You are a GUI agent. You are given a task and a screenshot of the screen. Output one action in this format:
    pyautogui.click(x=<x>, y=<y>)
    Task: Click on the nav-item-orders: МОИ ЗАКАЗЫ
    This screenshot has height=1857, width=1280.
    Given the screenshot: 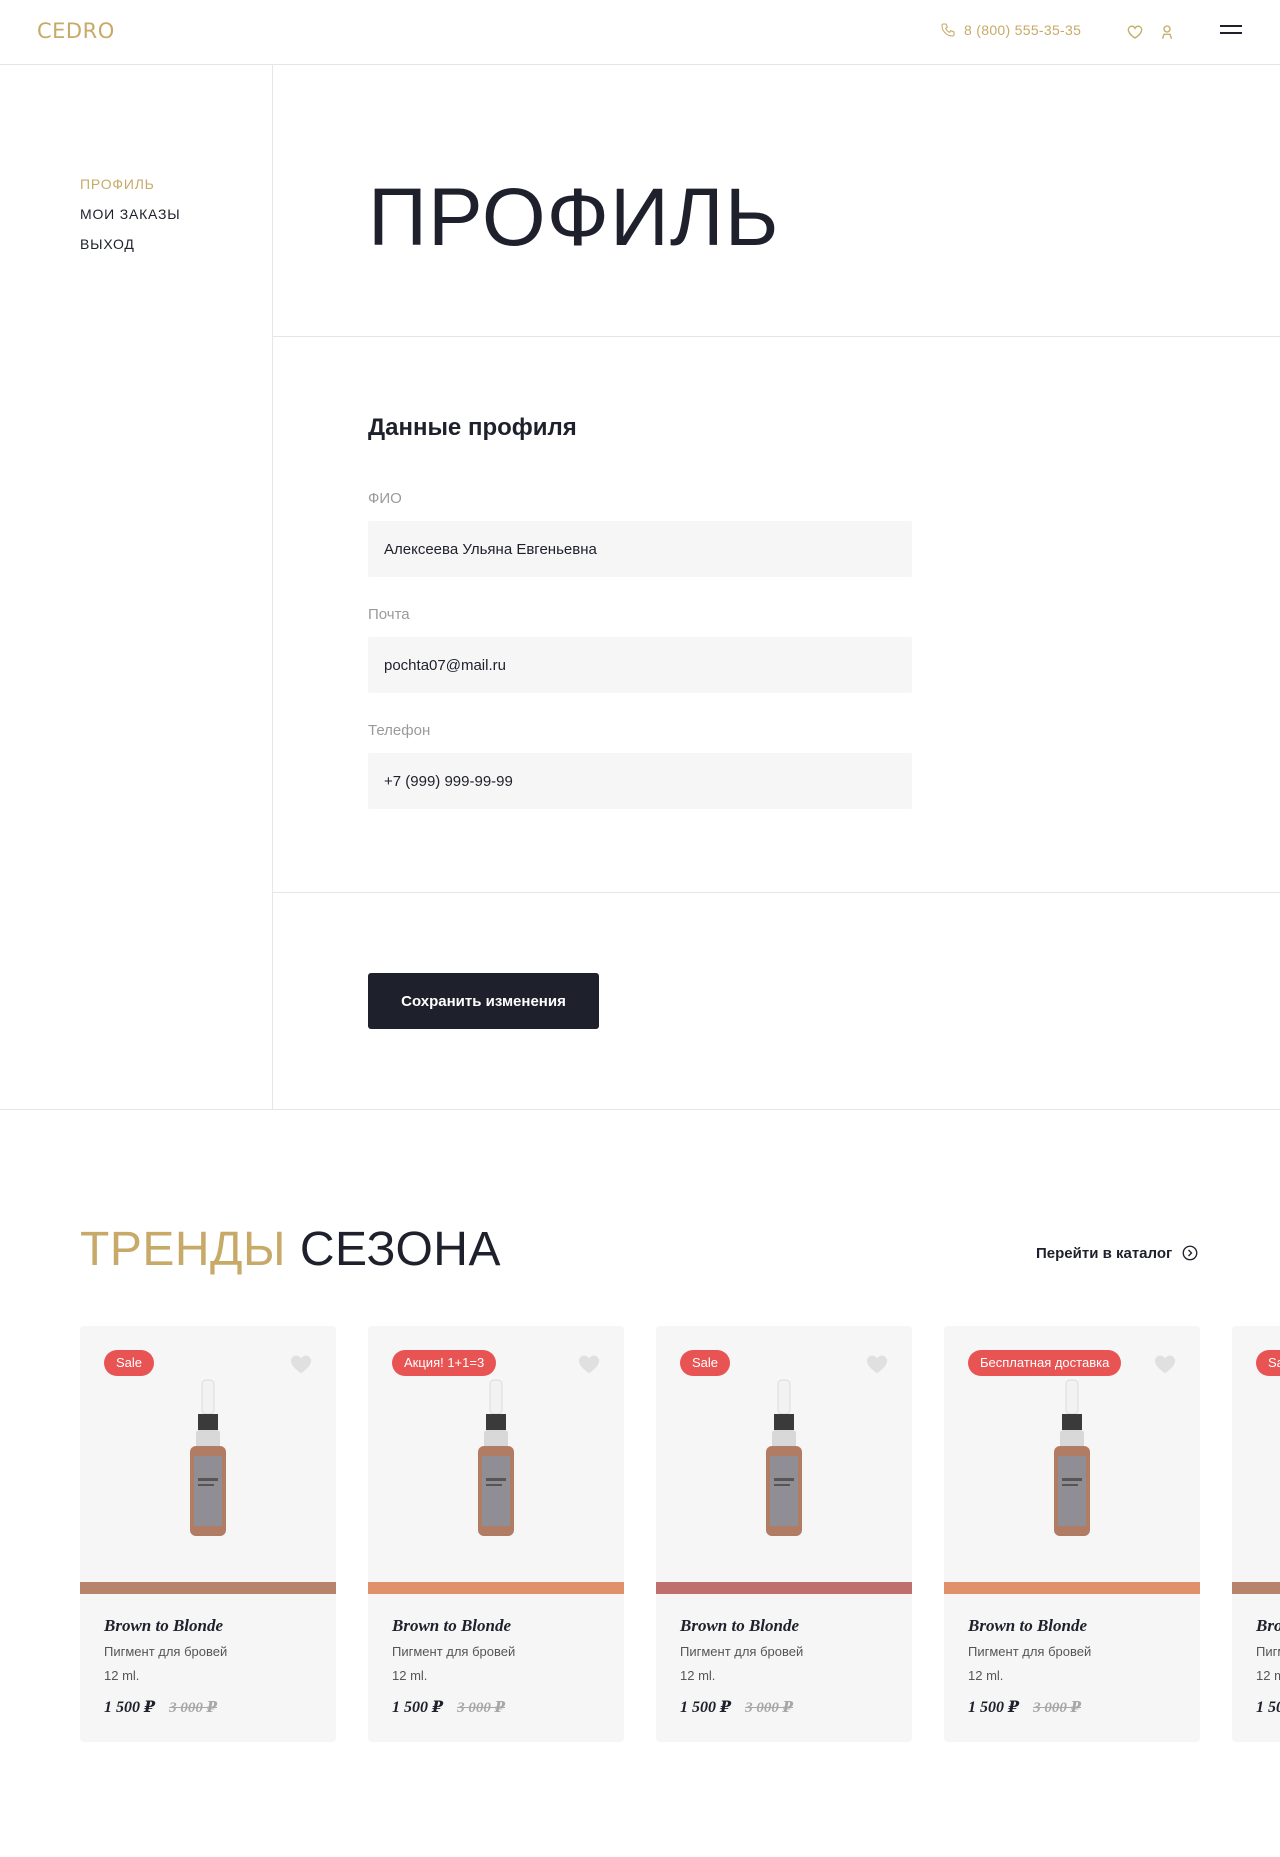 What is the action you would take?
    pyautogui.click(x=130, y=214)
    